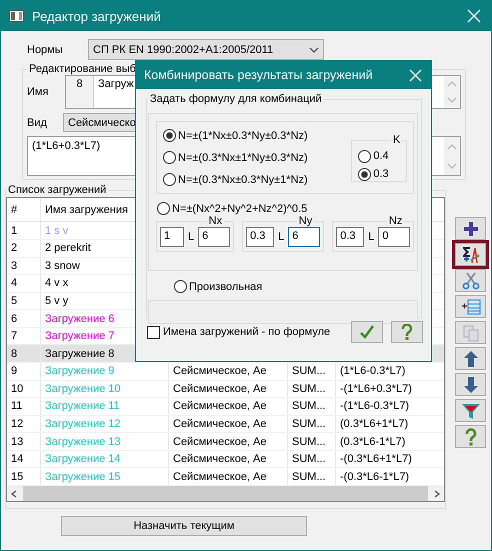 The image size is (492, 551). I want to click on load-number-field: 0, so click(394, 237).